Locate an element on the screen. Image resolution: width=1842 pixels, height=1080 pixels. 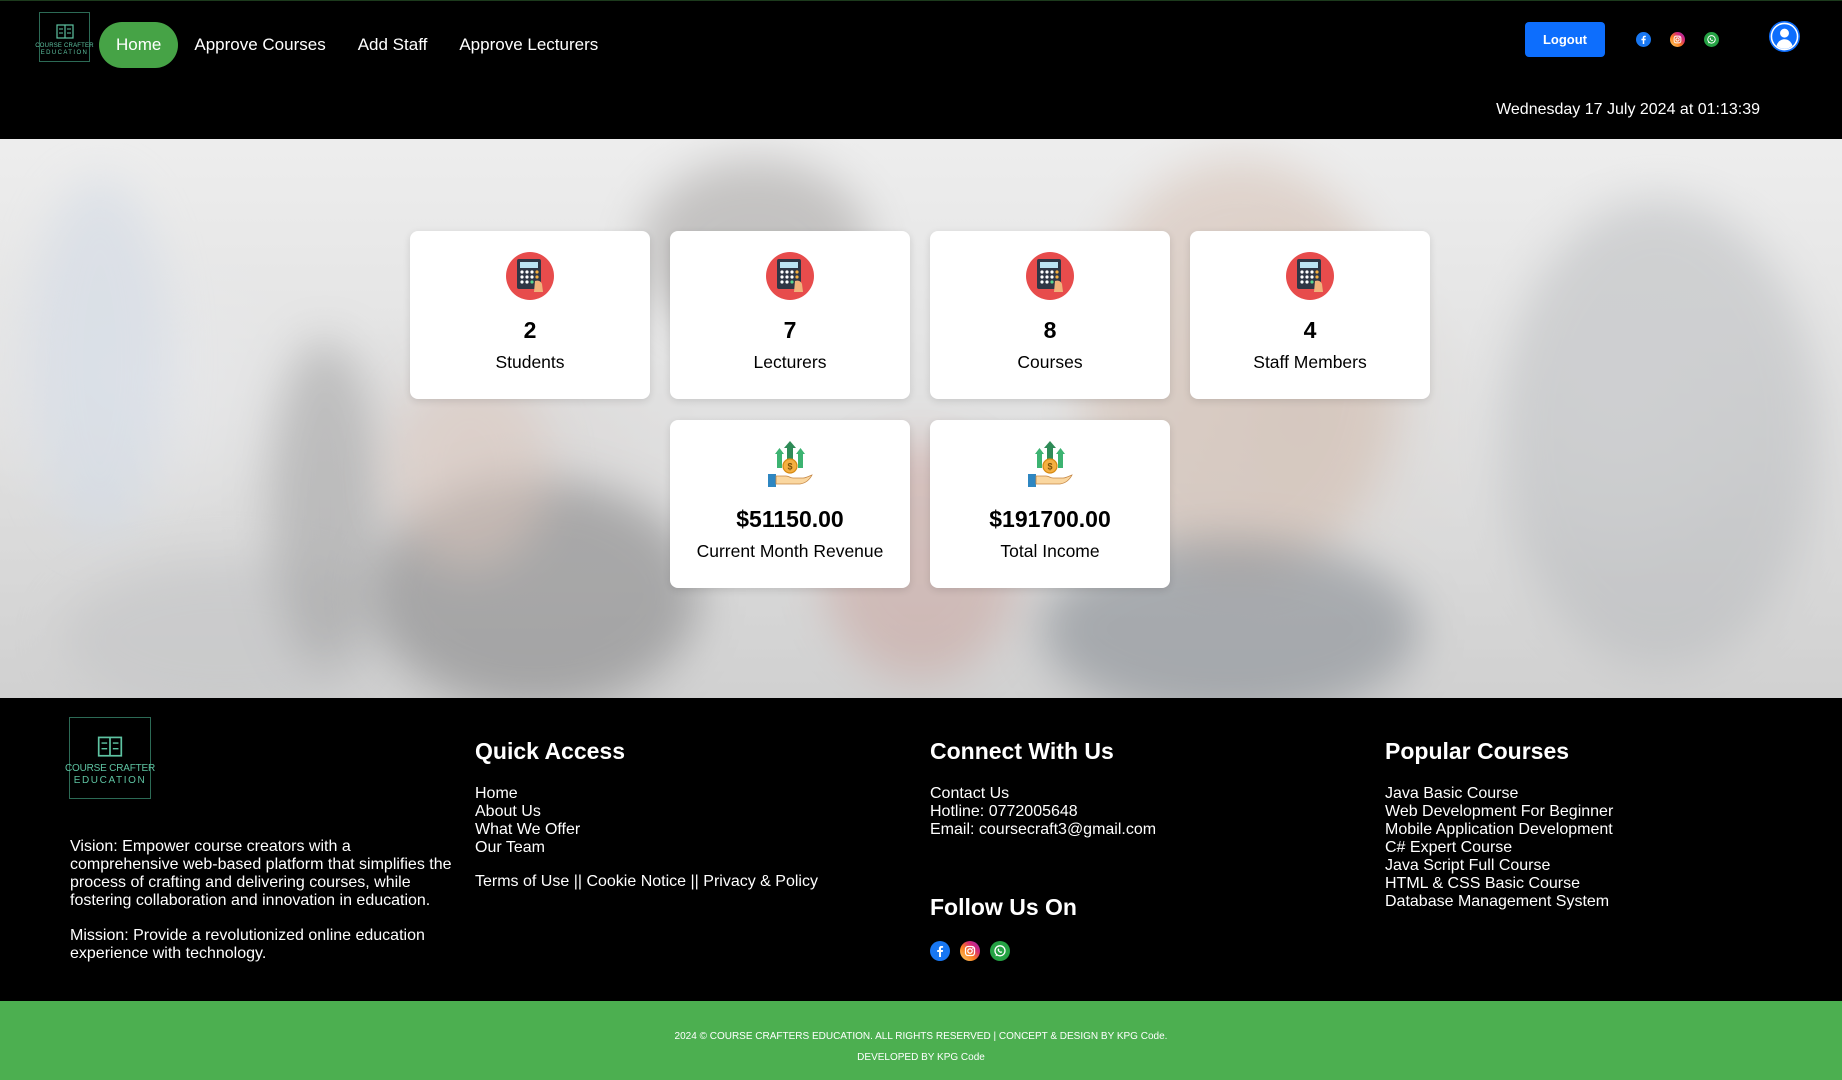
footer-logo: COURSE CRAFTER EDUCATION is located at coordinates (110, 758).